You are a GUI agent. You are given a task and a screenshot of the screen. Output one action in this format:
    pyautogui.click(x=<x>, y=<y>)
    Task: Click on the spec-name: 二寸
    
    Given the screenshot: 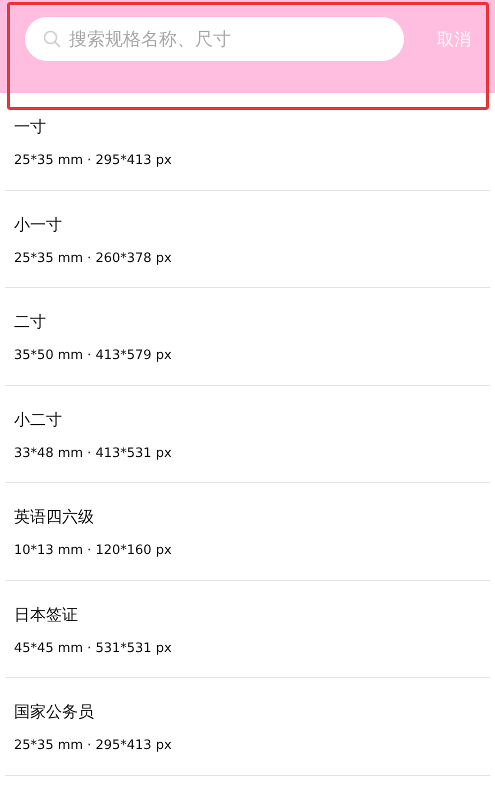 What is the action you would take?
    pyautogui.click(x=30, y=322)
    